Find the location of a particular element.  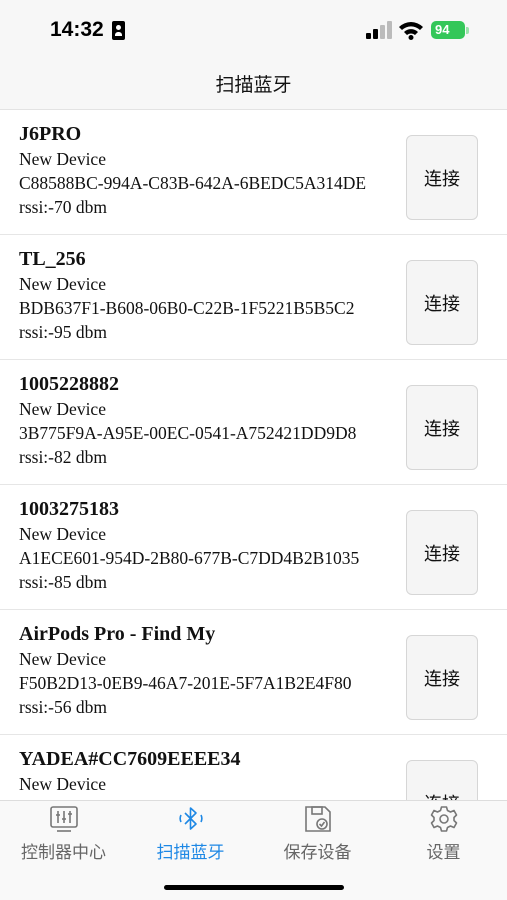

tab-saved-devices: 保存设备 is located at coordinates (317, 834).